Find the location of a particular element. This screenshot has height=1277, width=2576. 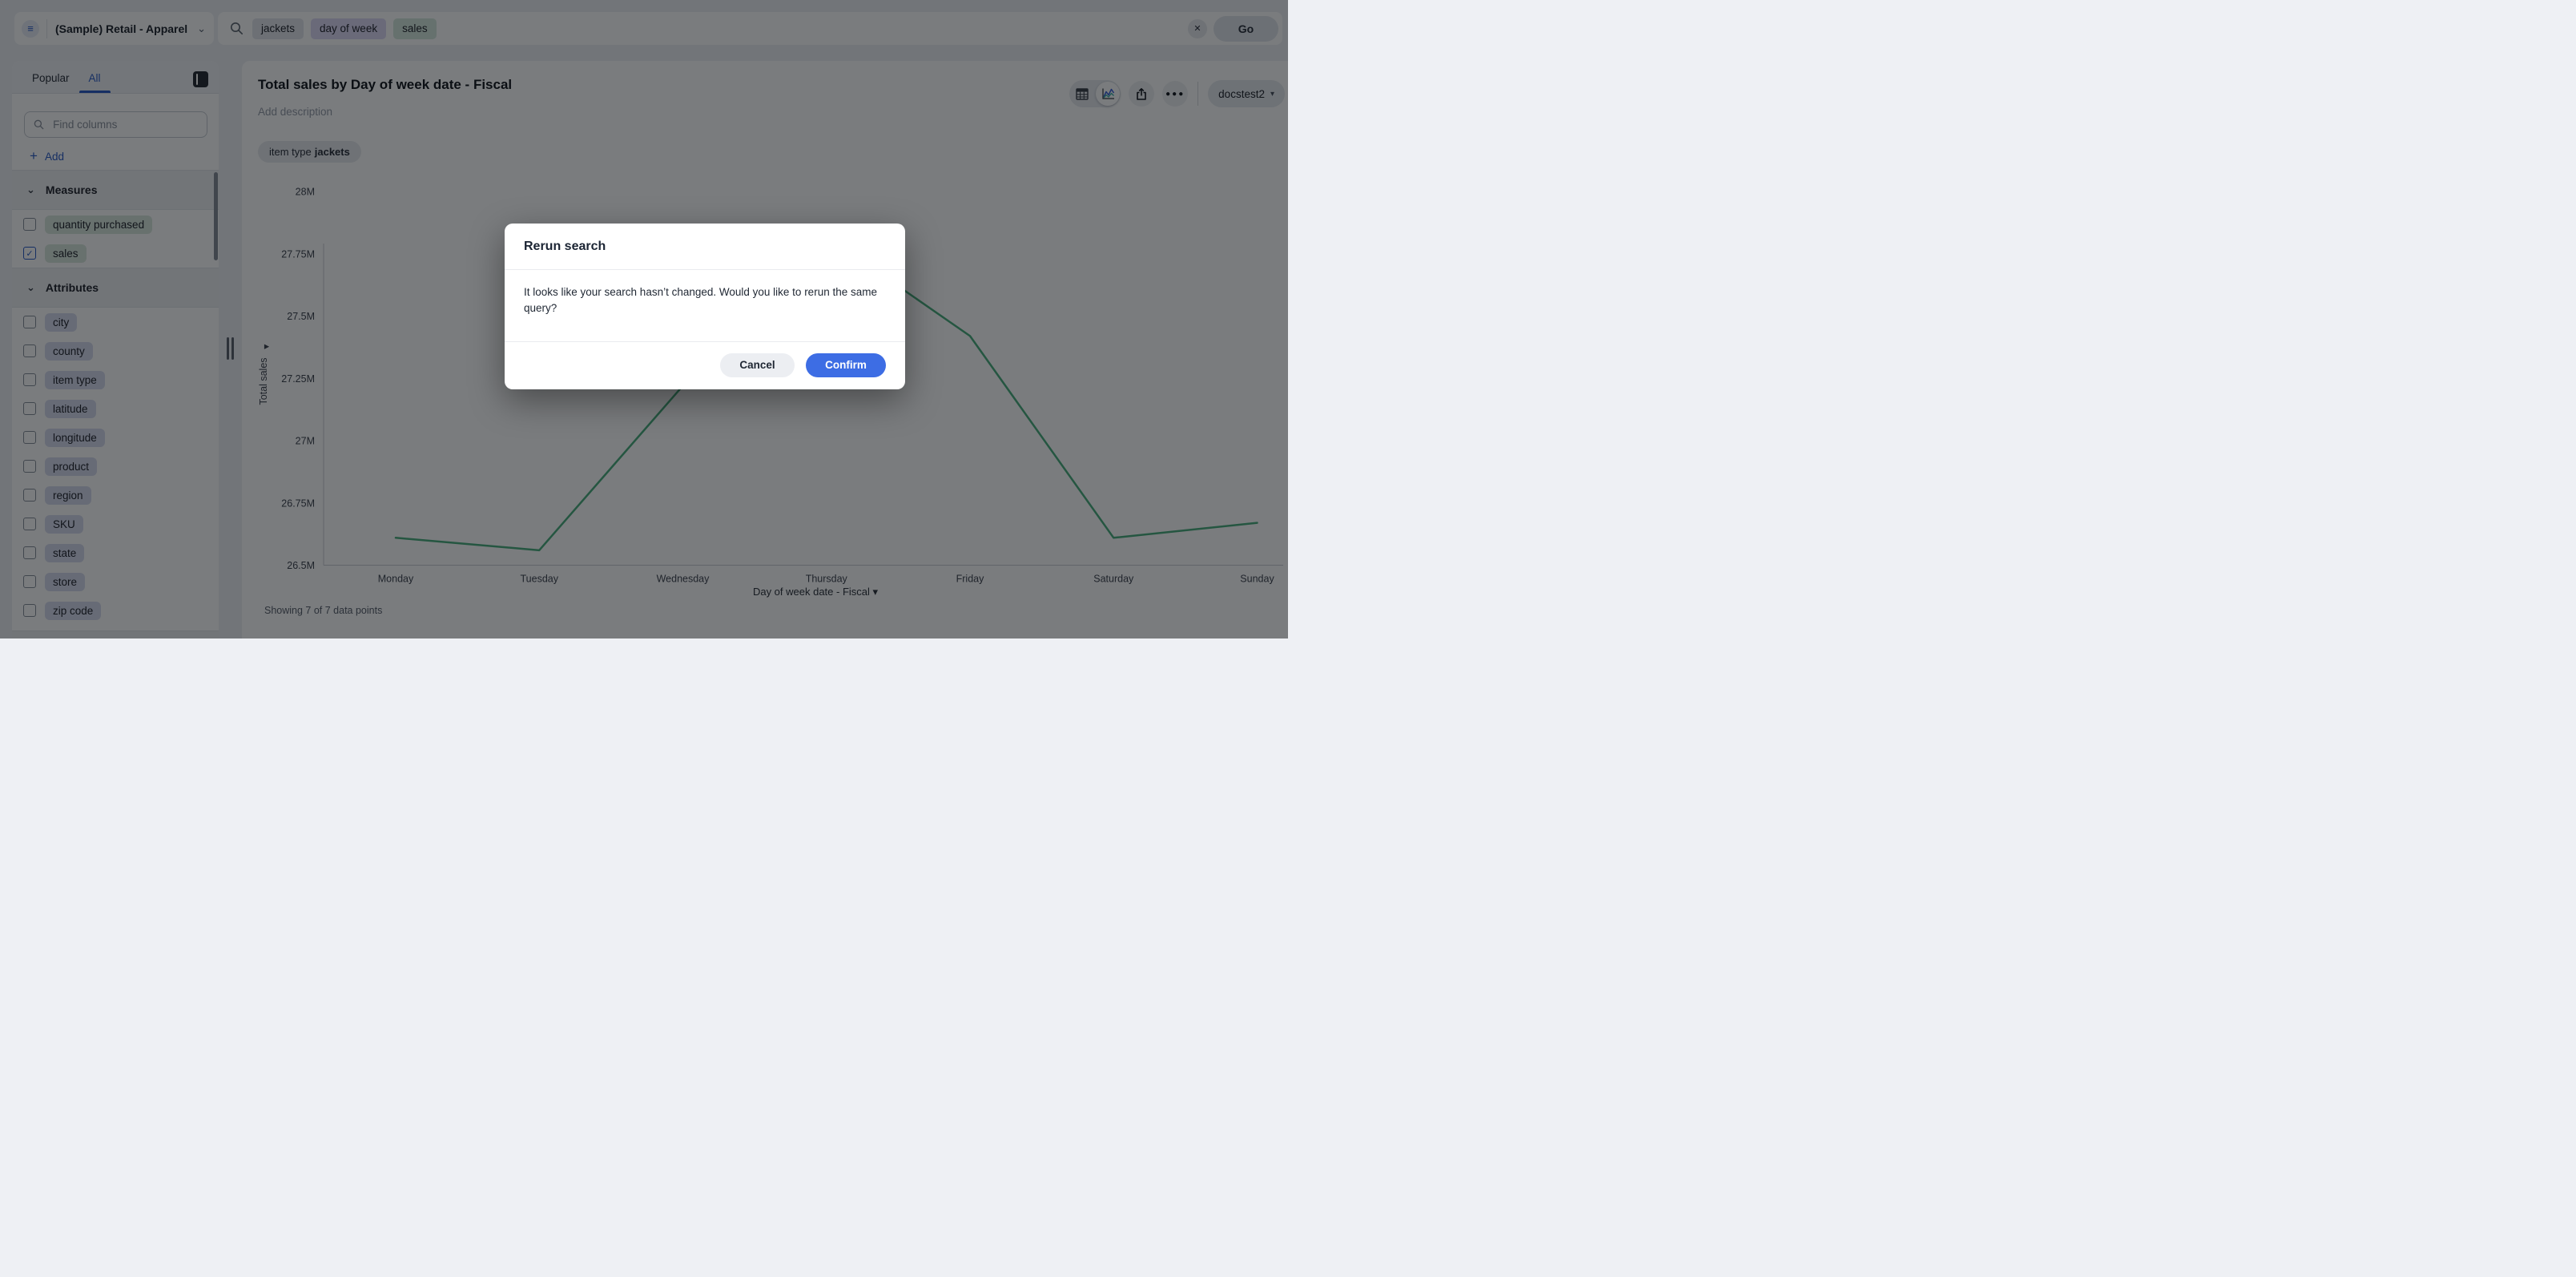

confirm-button: Confirm is located at coordinates (846, 364).